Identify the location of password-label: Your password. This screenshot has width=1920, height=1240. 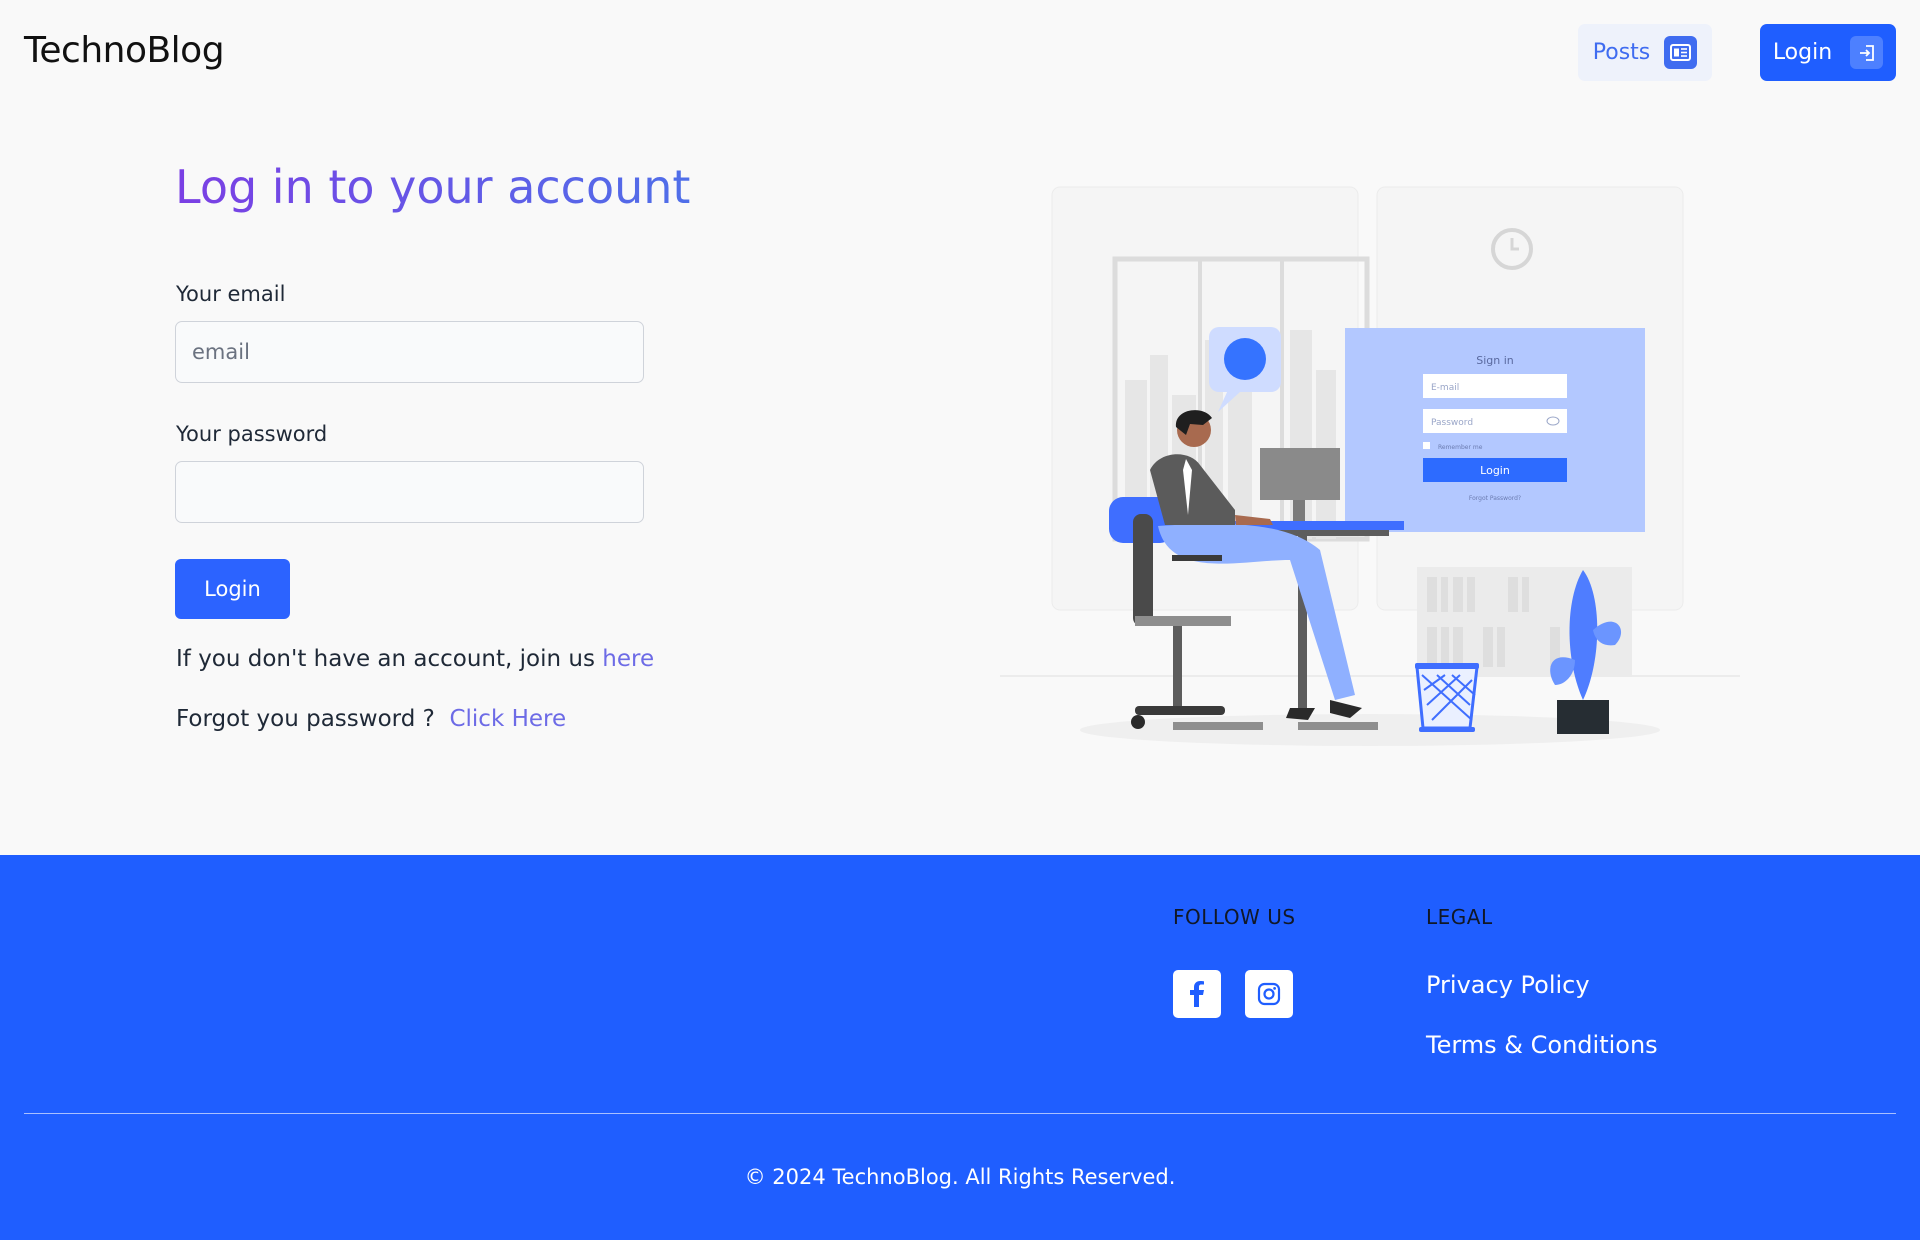
(252, 434).